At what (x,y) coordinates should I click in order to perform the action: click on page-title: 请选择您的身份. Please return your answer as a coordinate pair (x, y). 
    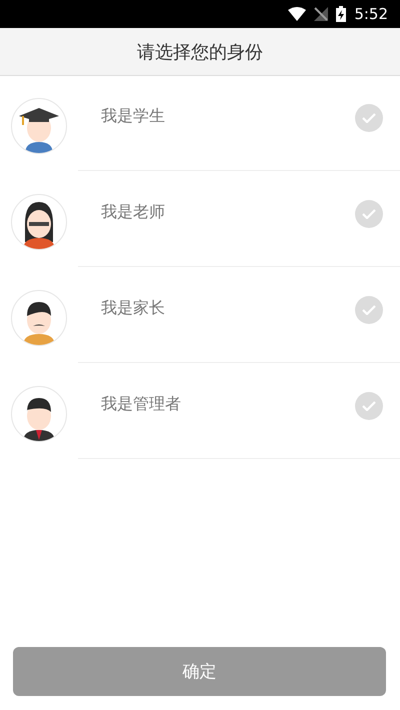
    Looking at the image, I should click on (200, 52).